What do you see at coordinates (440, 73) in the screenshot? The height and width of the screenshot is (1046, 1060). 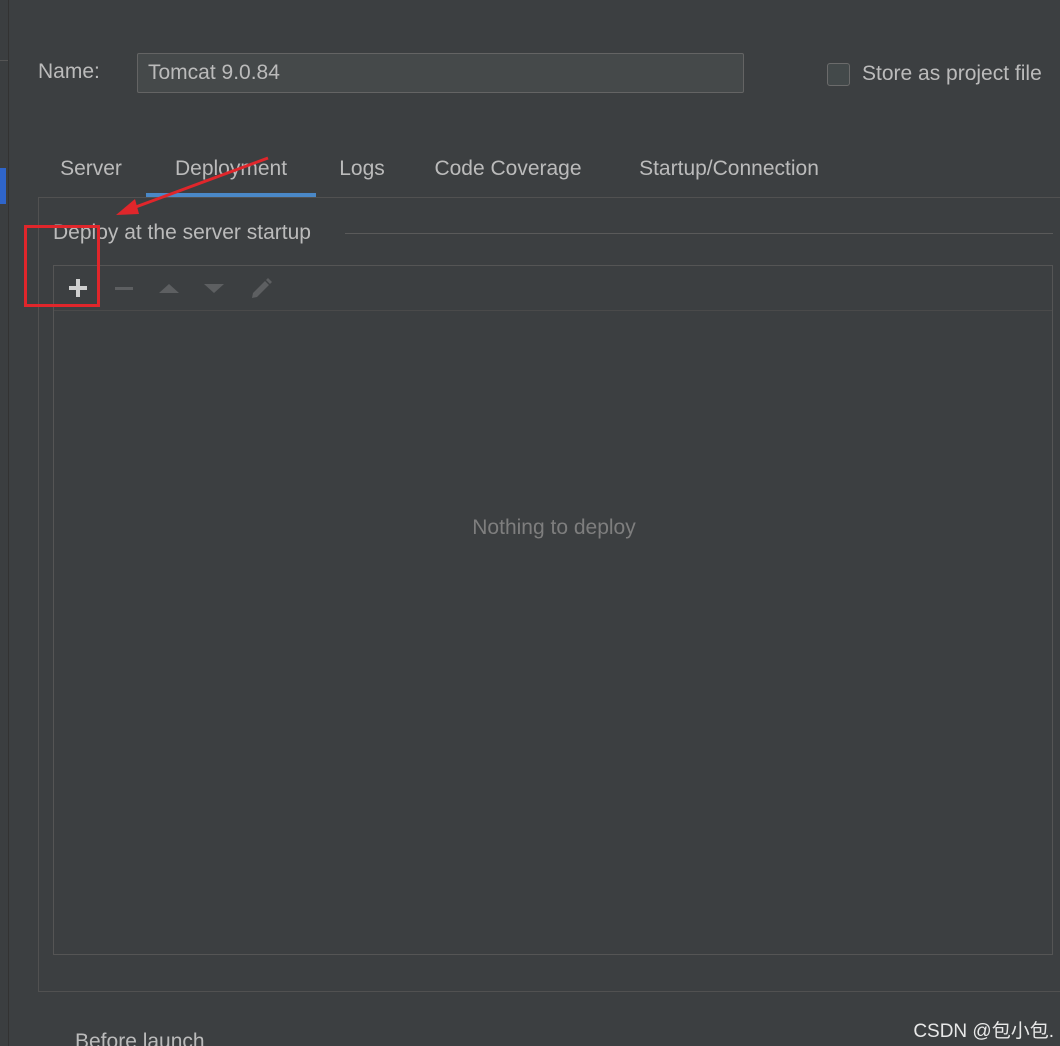 I see `name-field` at bounding box center [440, 73].